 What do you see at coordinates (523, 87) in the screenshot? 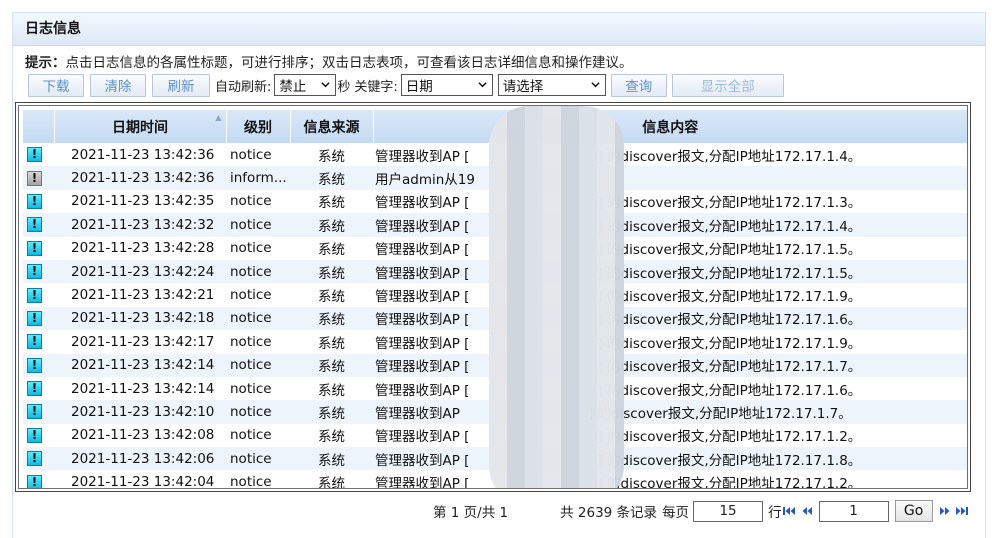
I see `keyword-value: 请选择` at bounding box center [523, 87].